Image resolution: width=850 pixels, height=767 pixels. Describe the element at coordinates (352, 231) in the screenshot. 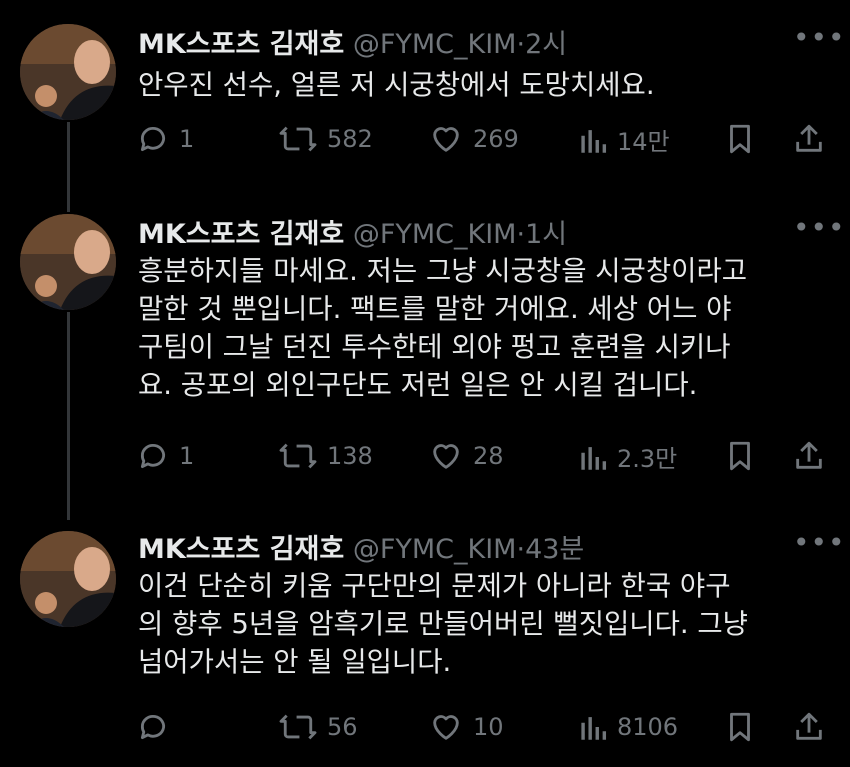

I see `tweet-header: MK스포츠 김재호 @FYMC_KIM·1시` at that location.